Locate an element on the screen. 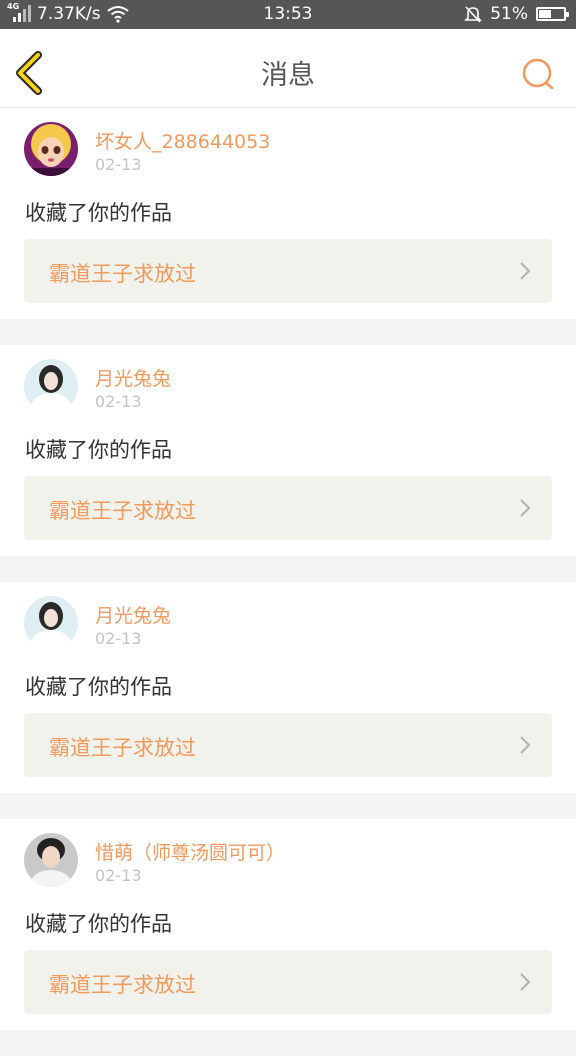 The width and height of the screenshot is (576, 1056). search-button is located at coordinates (538, 75).